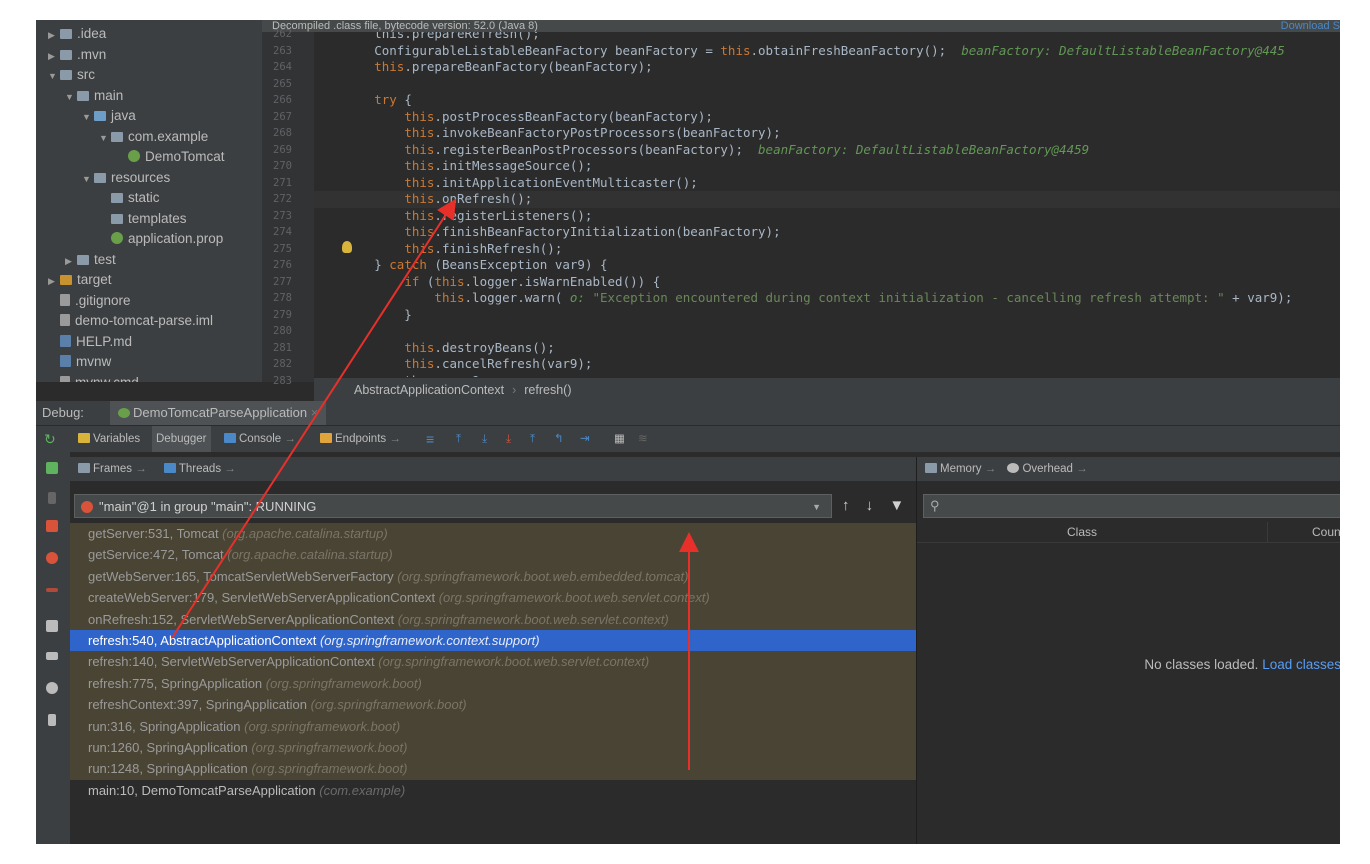 The height and width of the screenshot is (864, 1370). Describe the element at coordinates (1131, 506) in the screenshot. I see `memory-search: ⚲` at that location.